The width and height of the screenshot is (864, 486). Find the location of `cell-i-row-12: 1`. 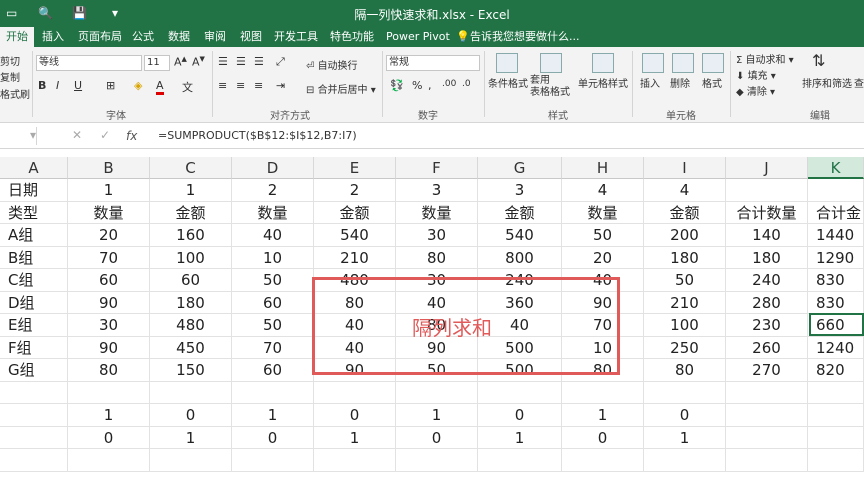

cell-i-row-12: 1 is located at coordinates (685, 437).